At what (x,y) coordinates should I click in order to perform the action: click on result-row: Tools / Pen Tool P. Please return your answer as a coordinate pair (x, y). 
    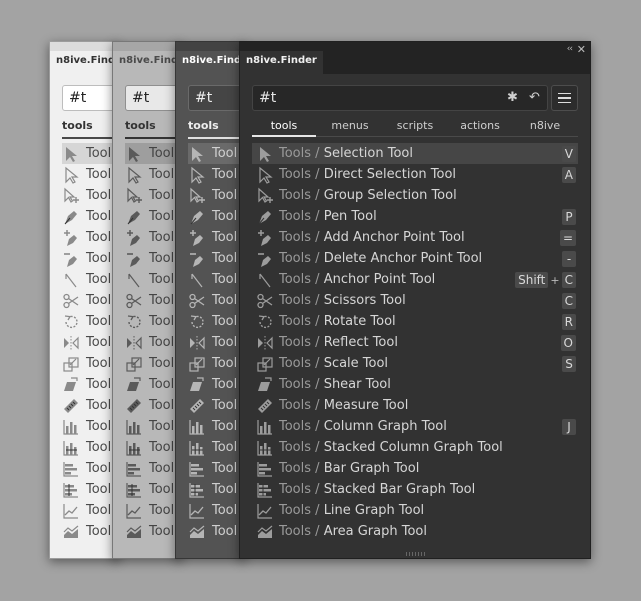
    Looking at the image, I should click on (415, 216).